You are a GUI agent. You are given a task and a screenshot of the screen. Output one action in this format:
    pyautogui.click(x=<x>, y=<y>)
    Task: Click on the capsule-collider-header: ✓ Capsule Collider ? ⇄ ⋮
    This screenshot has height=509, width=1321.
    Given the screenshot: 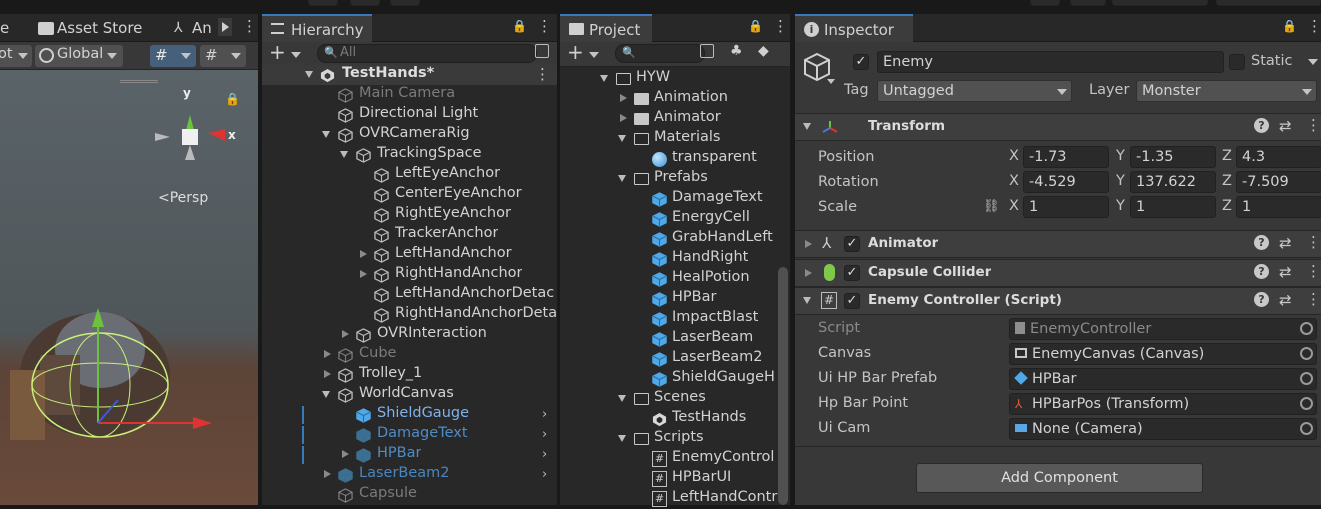 What is the action you would take?
    pyautogui.click(x=1058, y=273)
    